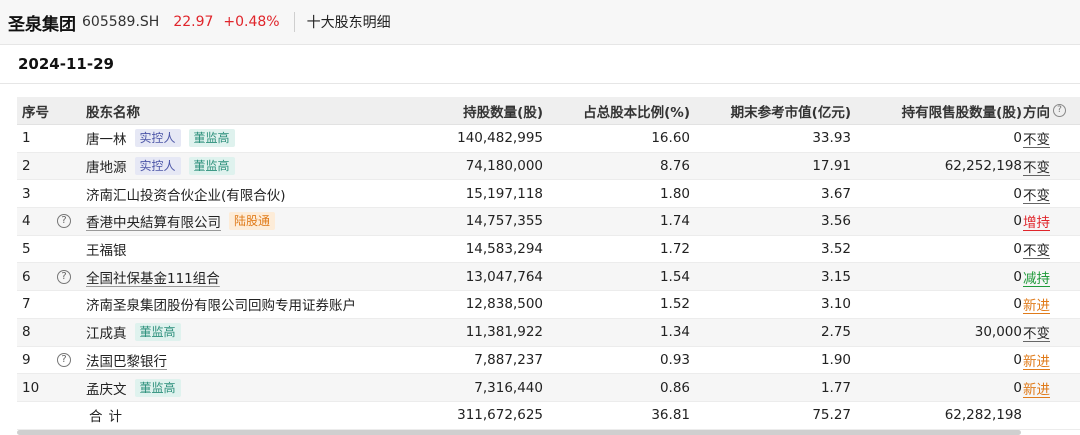  I want to click on row-index: 7, so click(26, 304).